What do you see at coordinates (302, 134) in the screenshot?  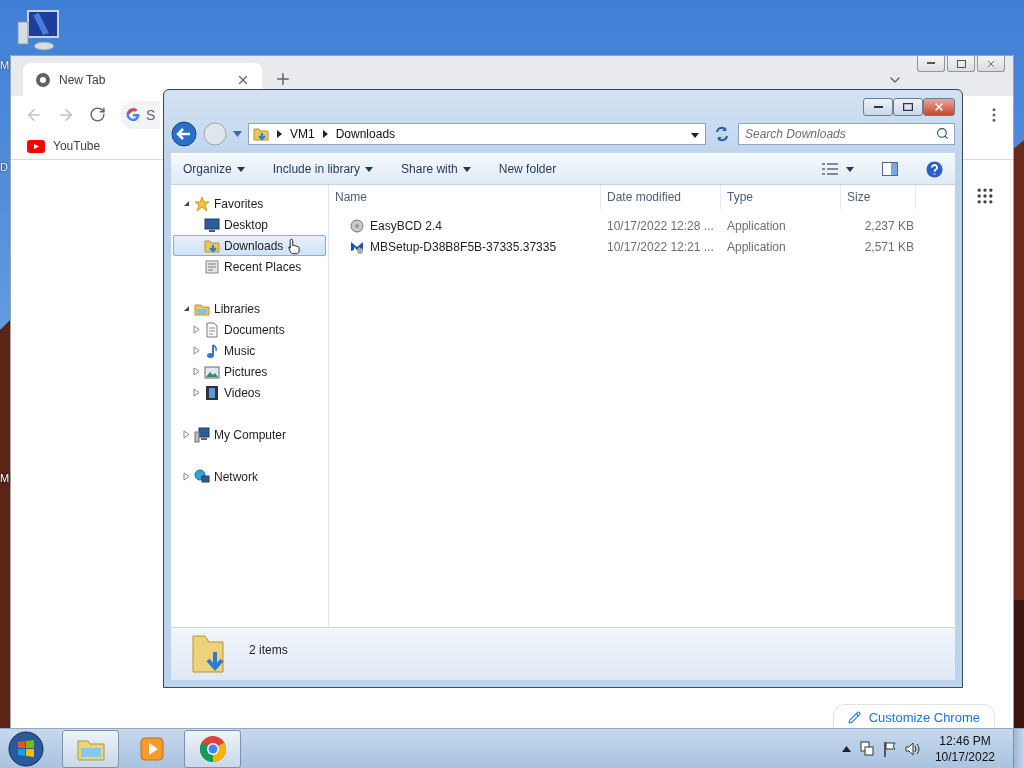 I see `breadcrumb-item: VM1` at bounding box center [302, 134].